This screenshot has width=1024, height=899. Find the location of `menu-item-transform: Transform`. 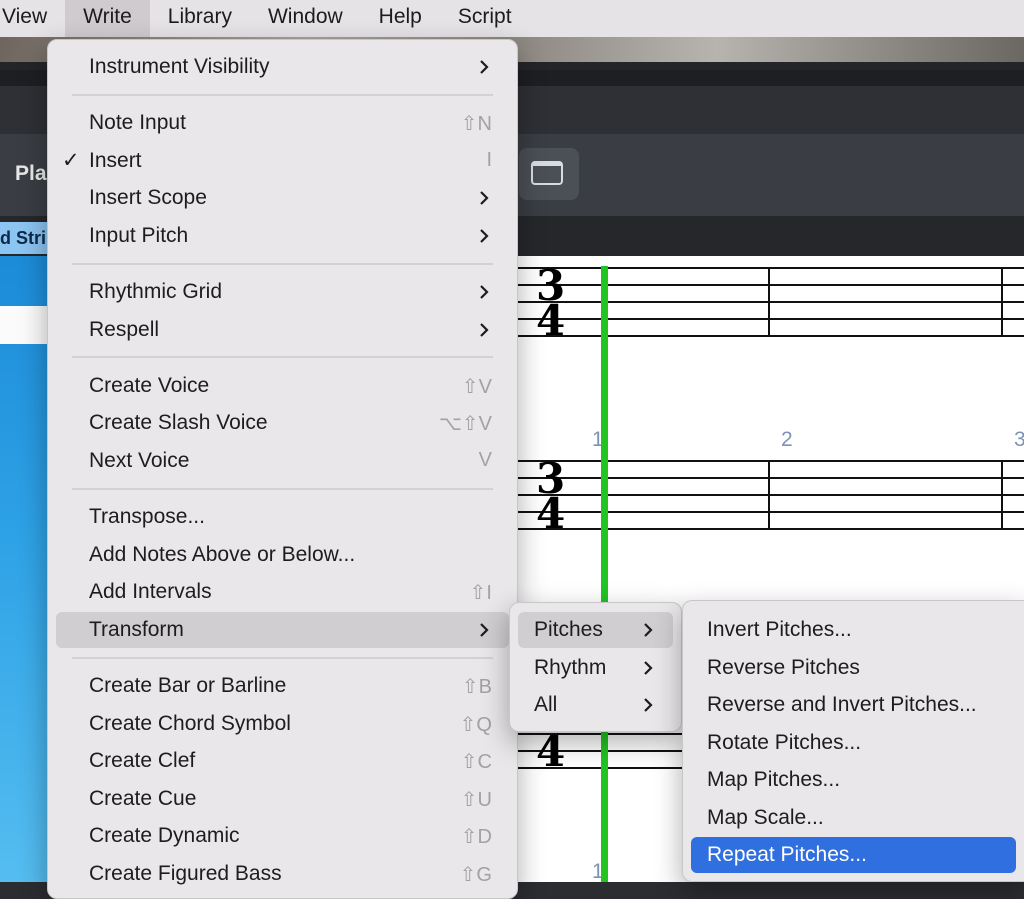

menu-item-transform: Transform is located at coordinates (282, 630).